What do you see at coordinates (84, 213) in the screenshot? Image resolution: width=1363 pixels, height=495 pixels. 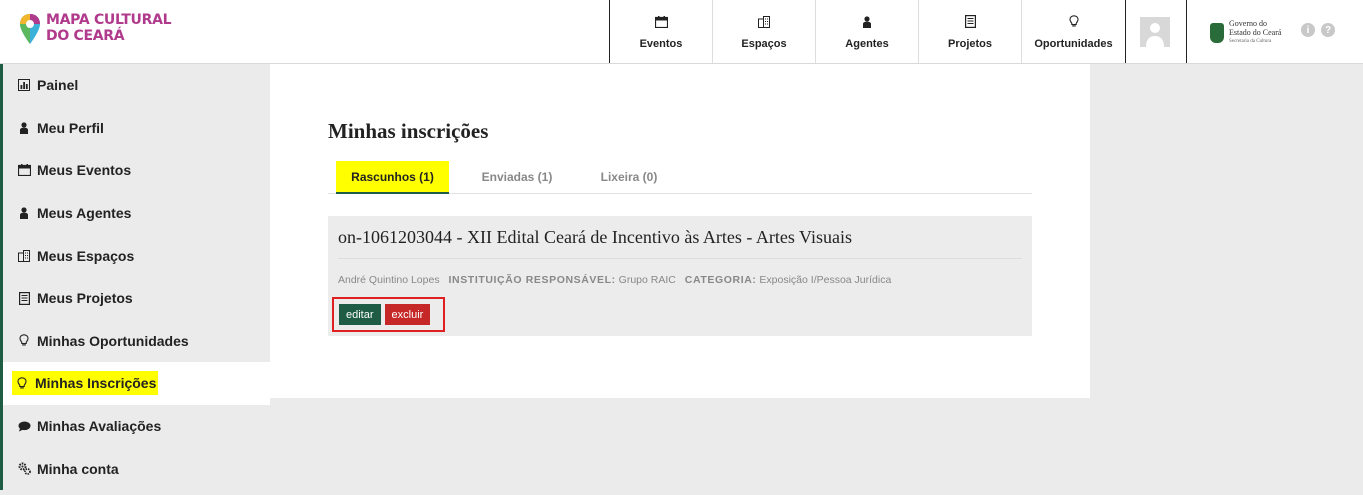 I see `sidebar-item-label: Meus Agentes` at bounding box center [84, 213].